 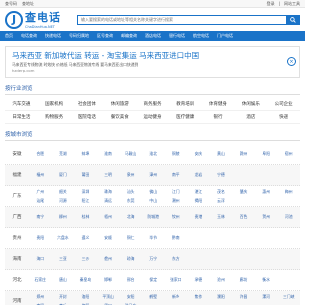 I want to click on city-link: 厦门, so click(x=63, y=175).